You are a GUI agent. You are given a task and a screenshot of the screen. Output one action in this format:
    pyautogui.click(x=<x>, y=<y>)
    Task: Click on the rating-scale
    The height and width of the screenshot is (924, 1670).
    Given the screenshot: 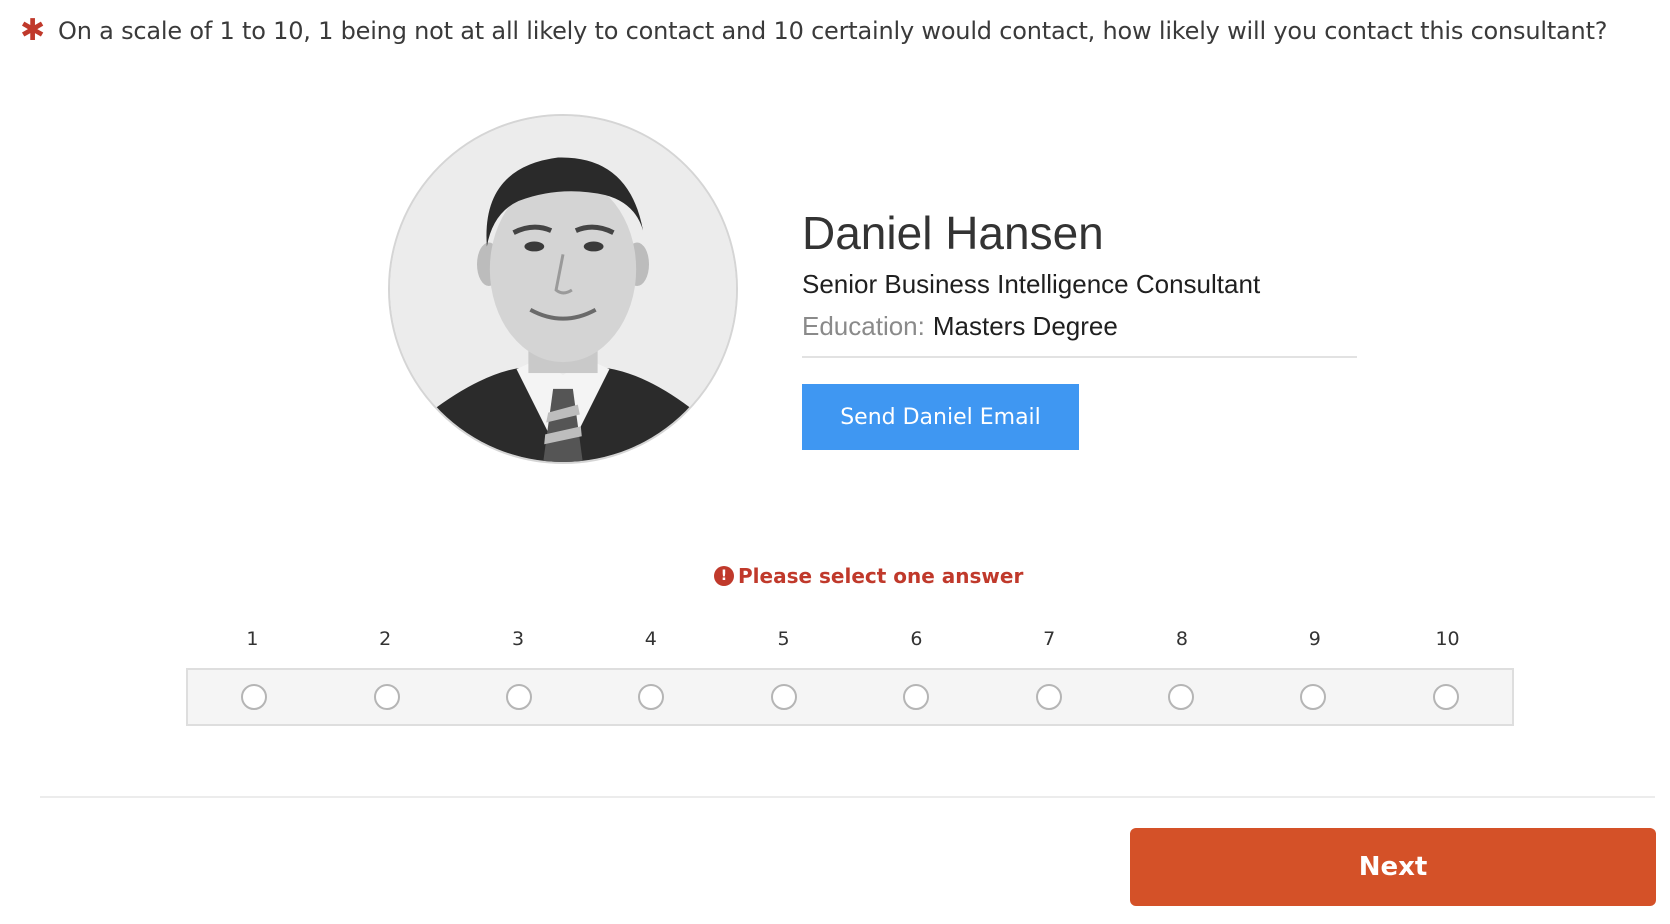 What is the action you would take?
    pyautogui.click(x=850, y=697)
    